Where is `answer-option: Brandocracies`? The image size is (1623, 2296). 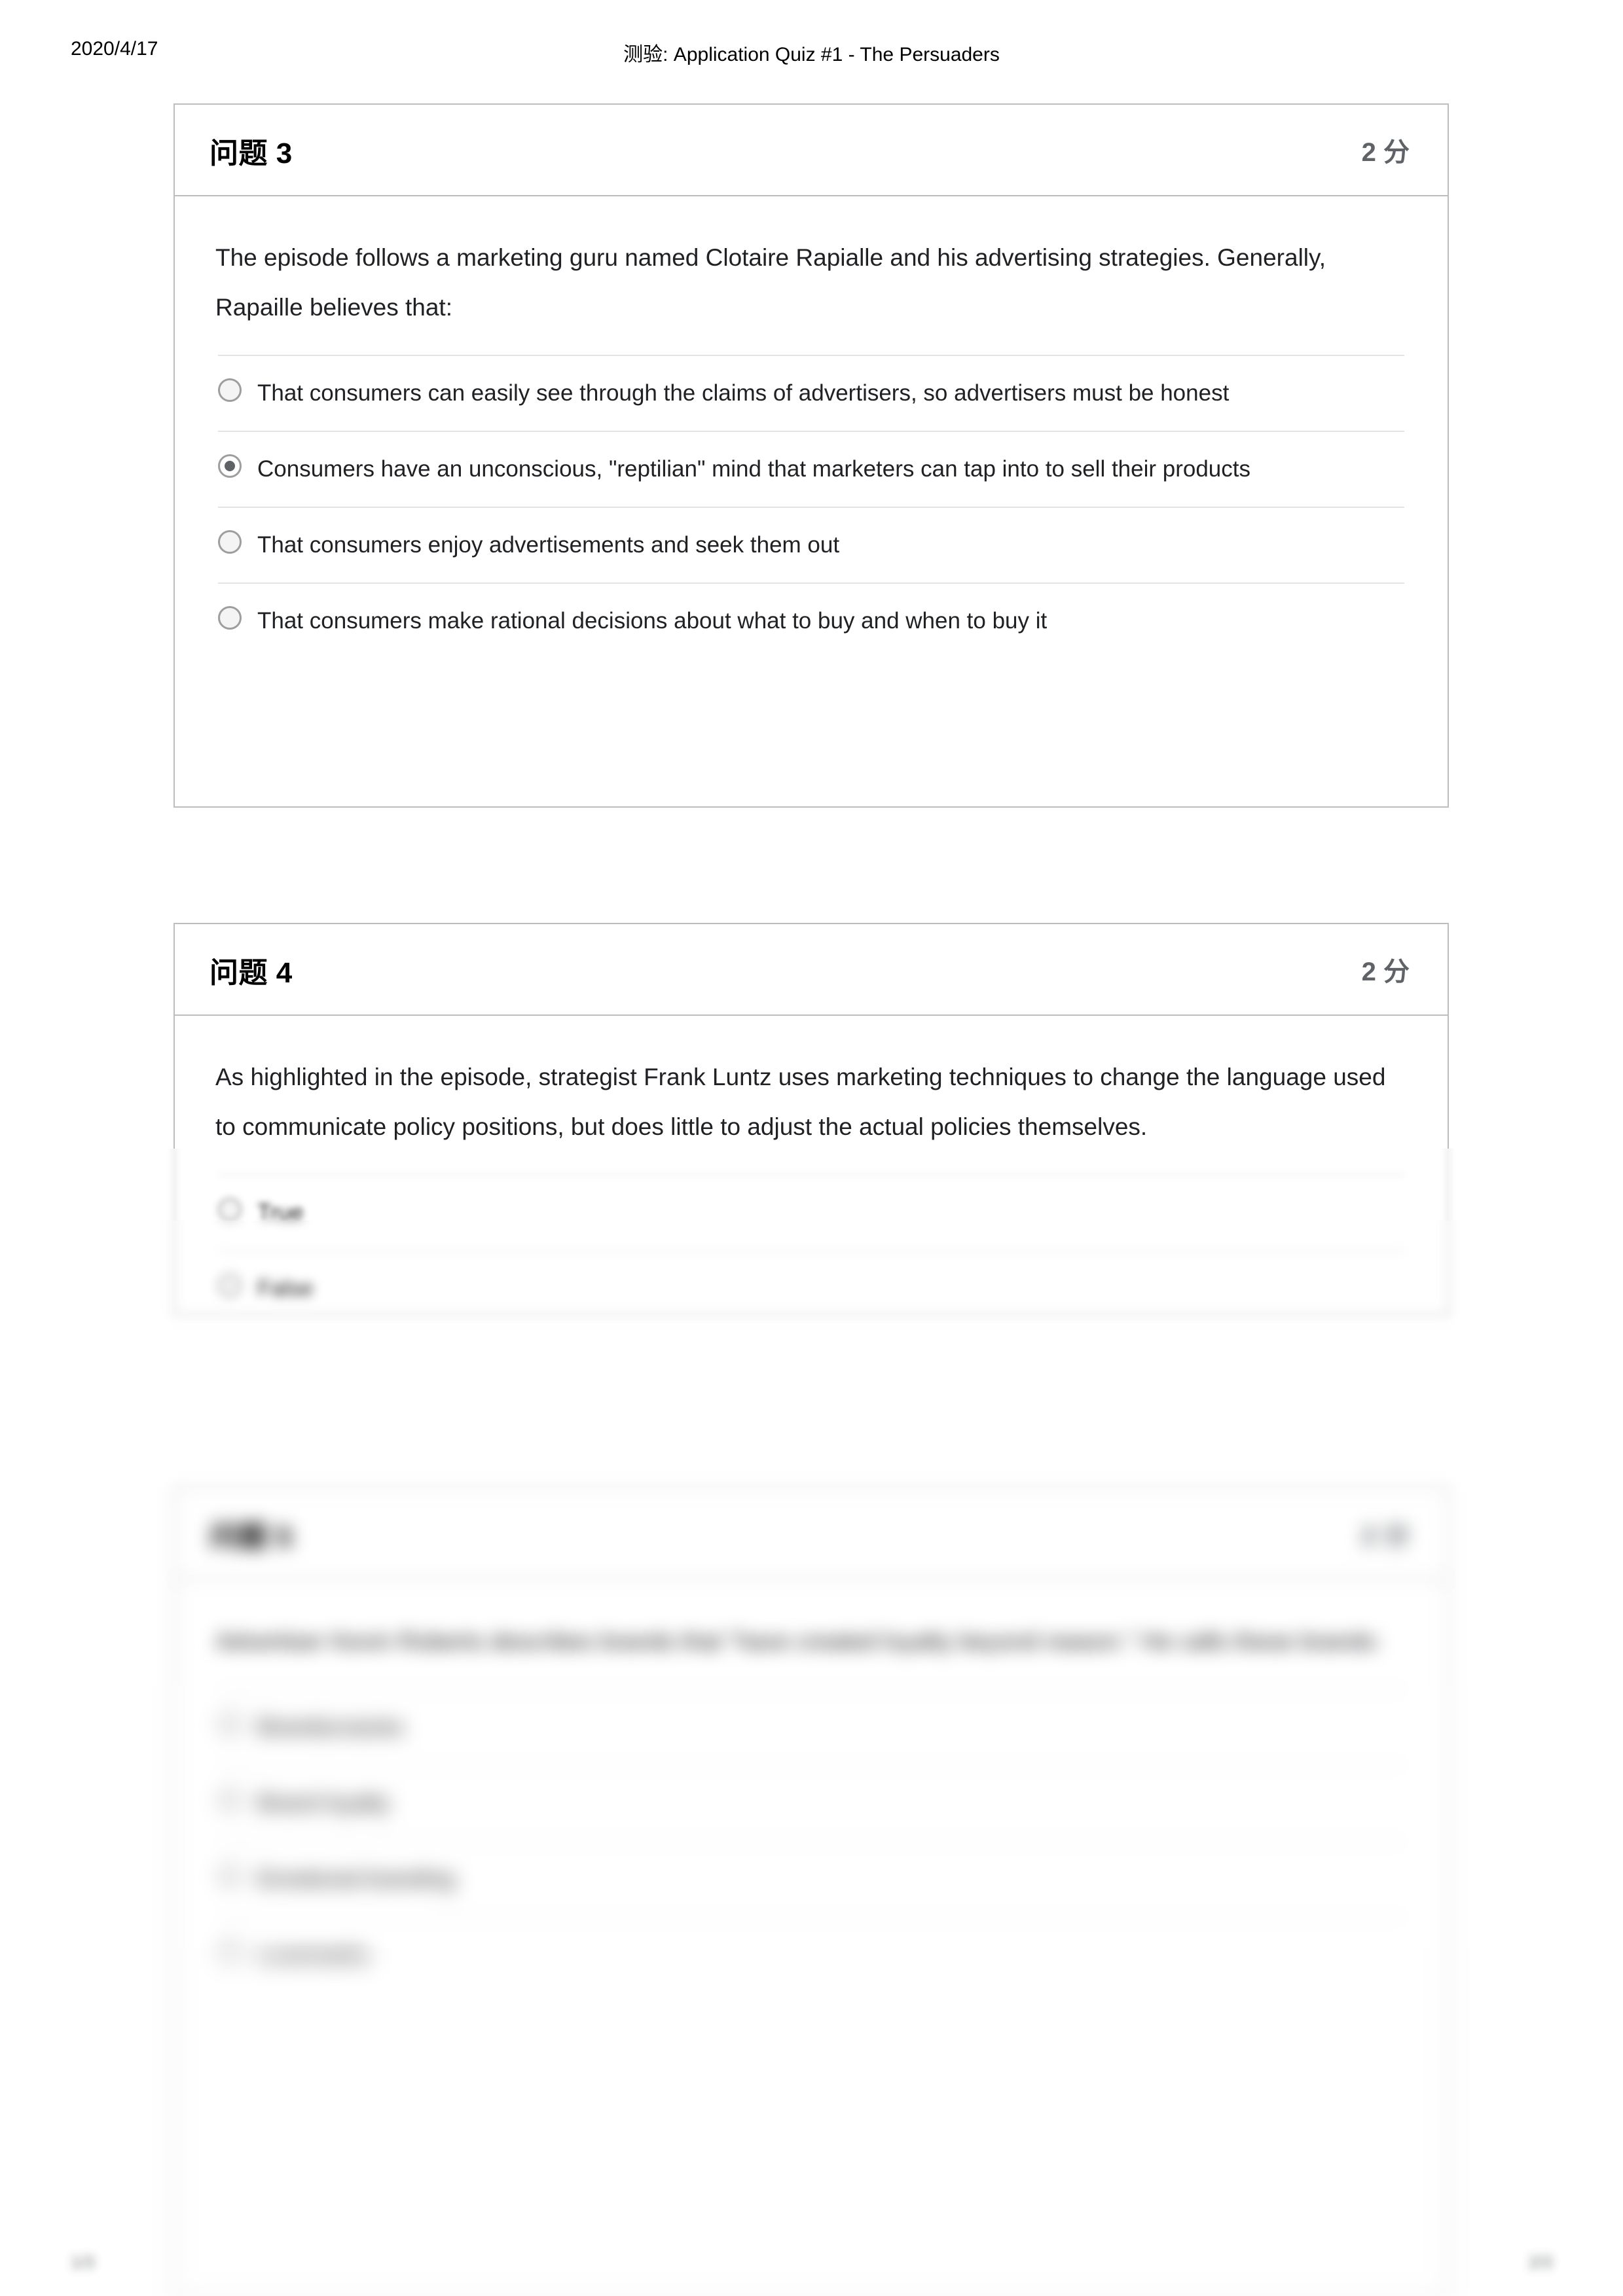
answer-option: Brandocracies is located at coordinates (811, 1727).